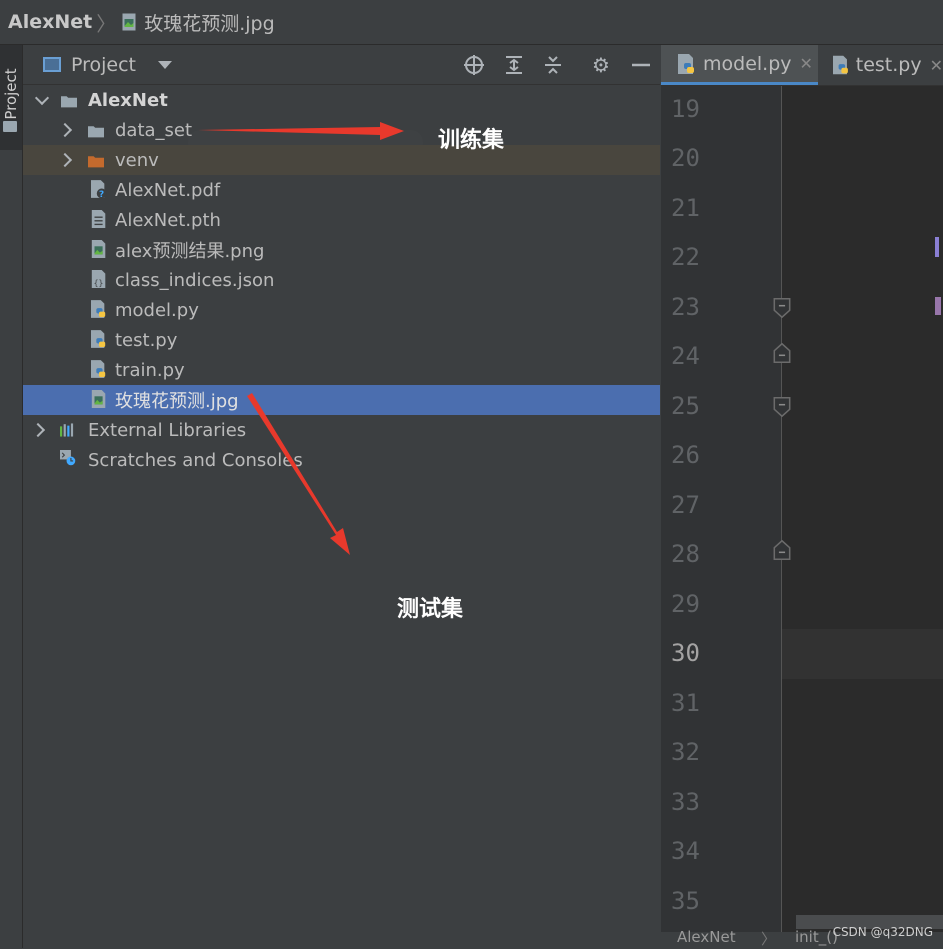  What do you see at coordinates (471, 22) in the screenshot?
I see `navigation-bar: AlexNet 〉 玫瑰花预测.jpg` at bounding box center [471, 22].